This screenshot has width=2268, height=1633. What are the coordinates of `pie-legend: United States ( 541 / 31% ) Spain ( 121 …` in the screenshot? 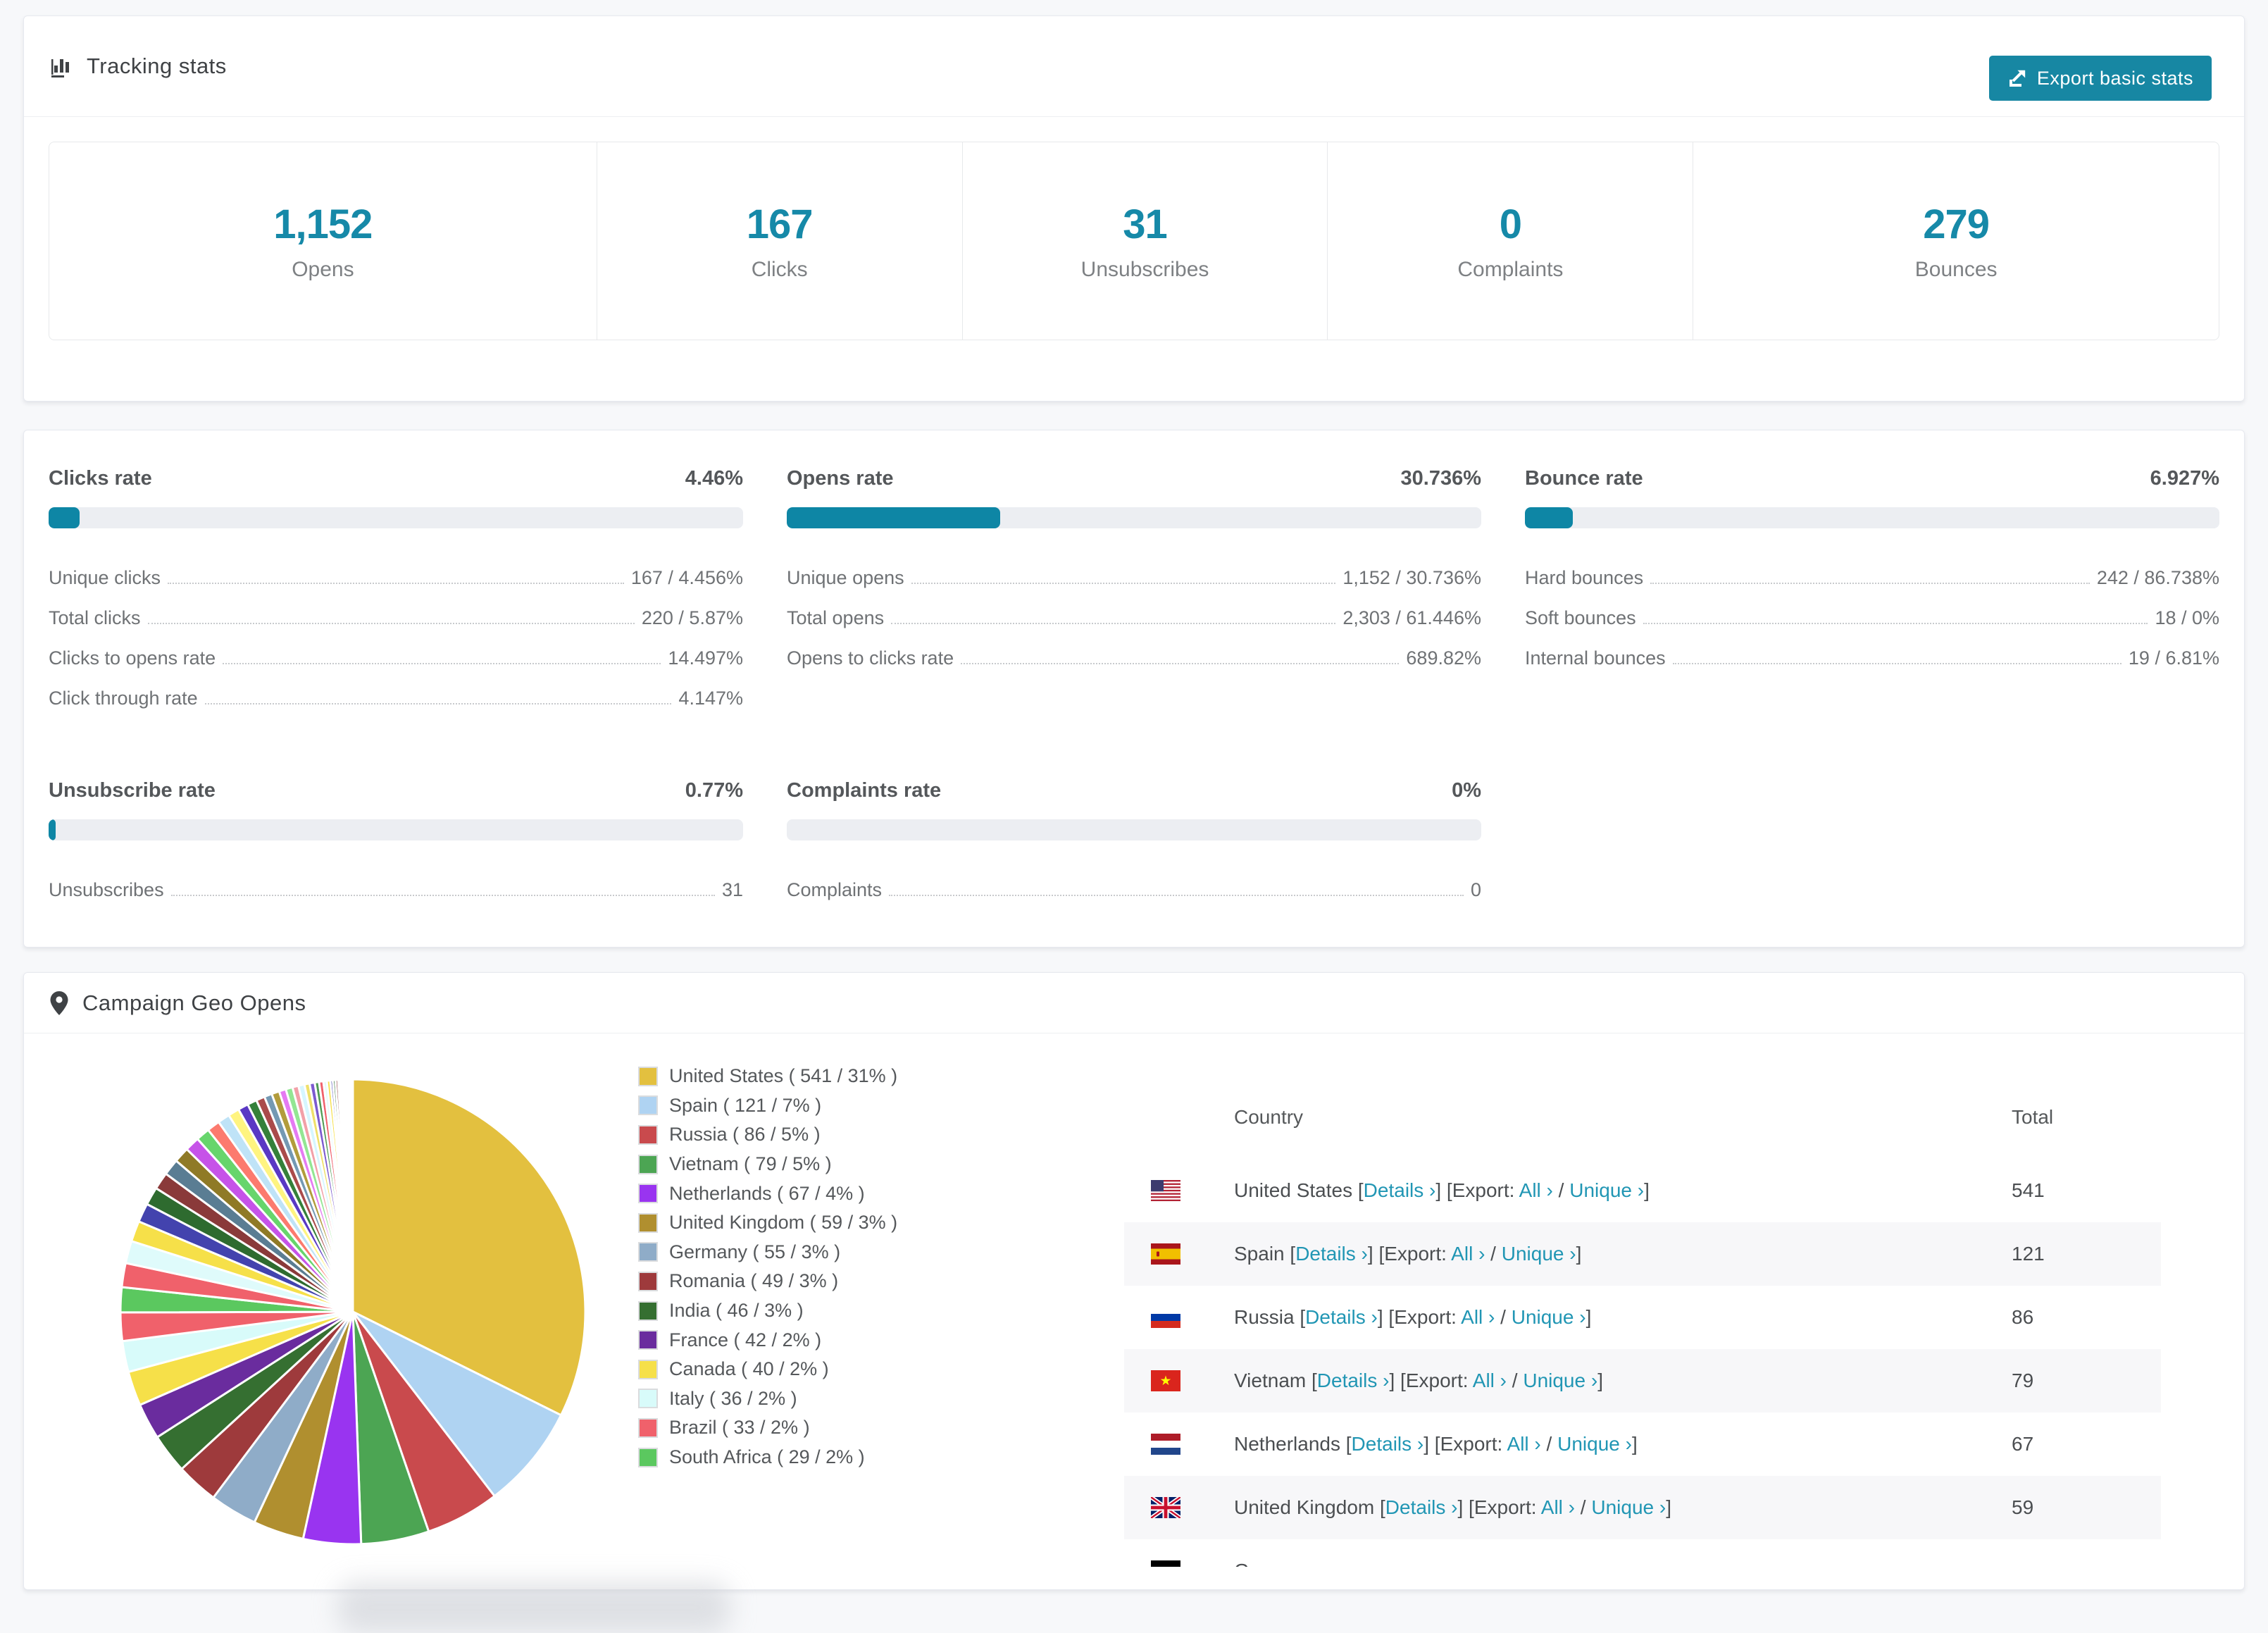 It's located at (767, 1267).